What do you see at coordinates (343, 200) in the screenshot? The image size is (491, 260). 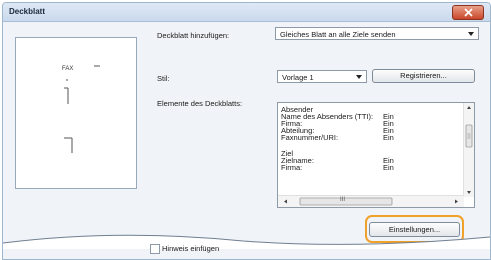 I see `scrollbar-grip: III` at bounding box center [343, 200].